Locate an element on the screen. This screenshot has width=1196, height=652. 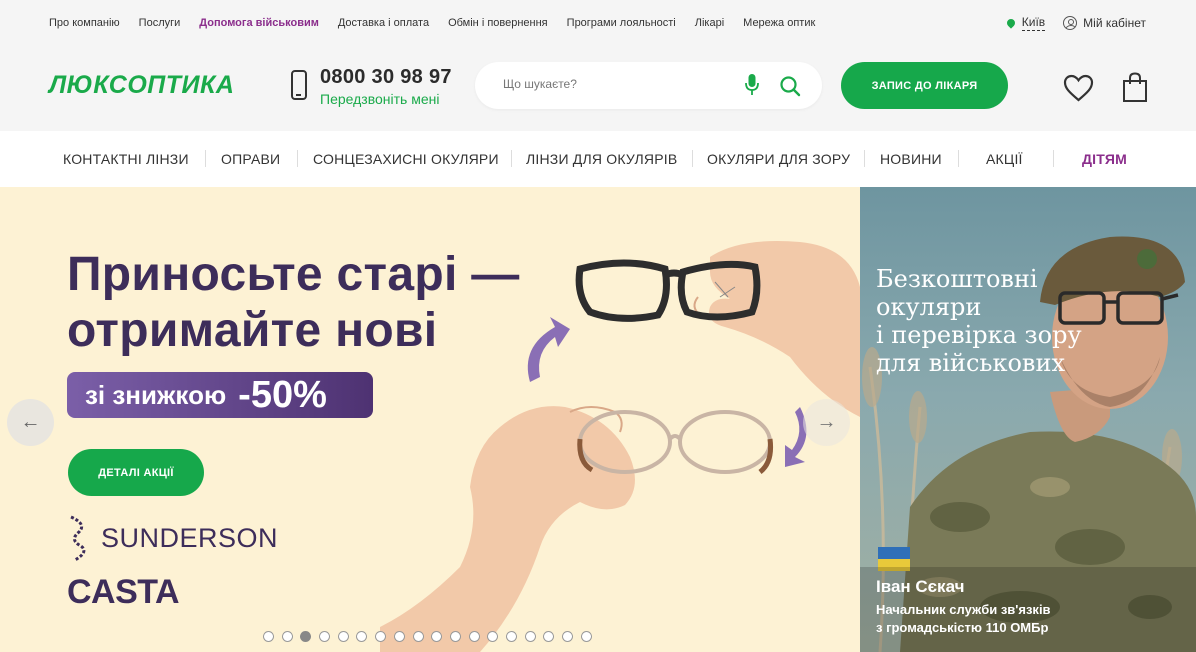
account-label: Мій кабінет is located at coordinates (1114, 23).